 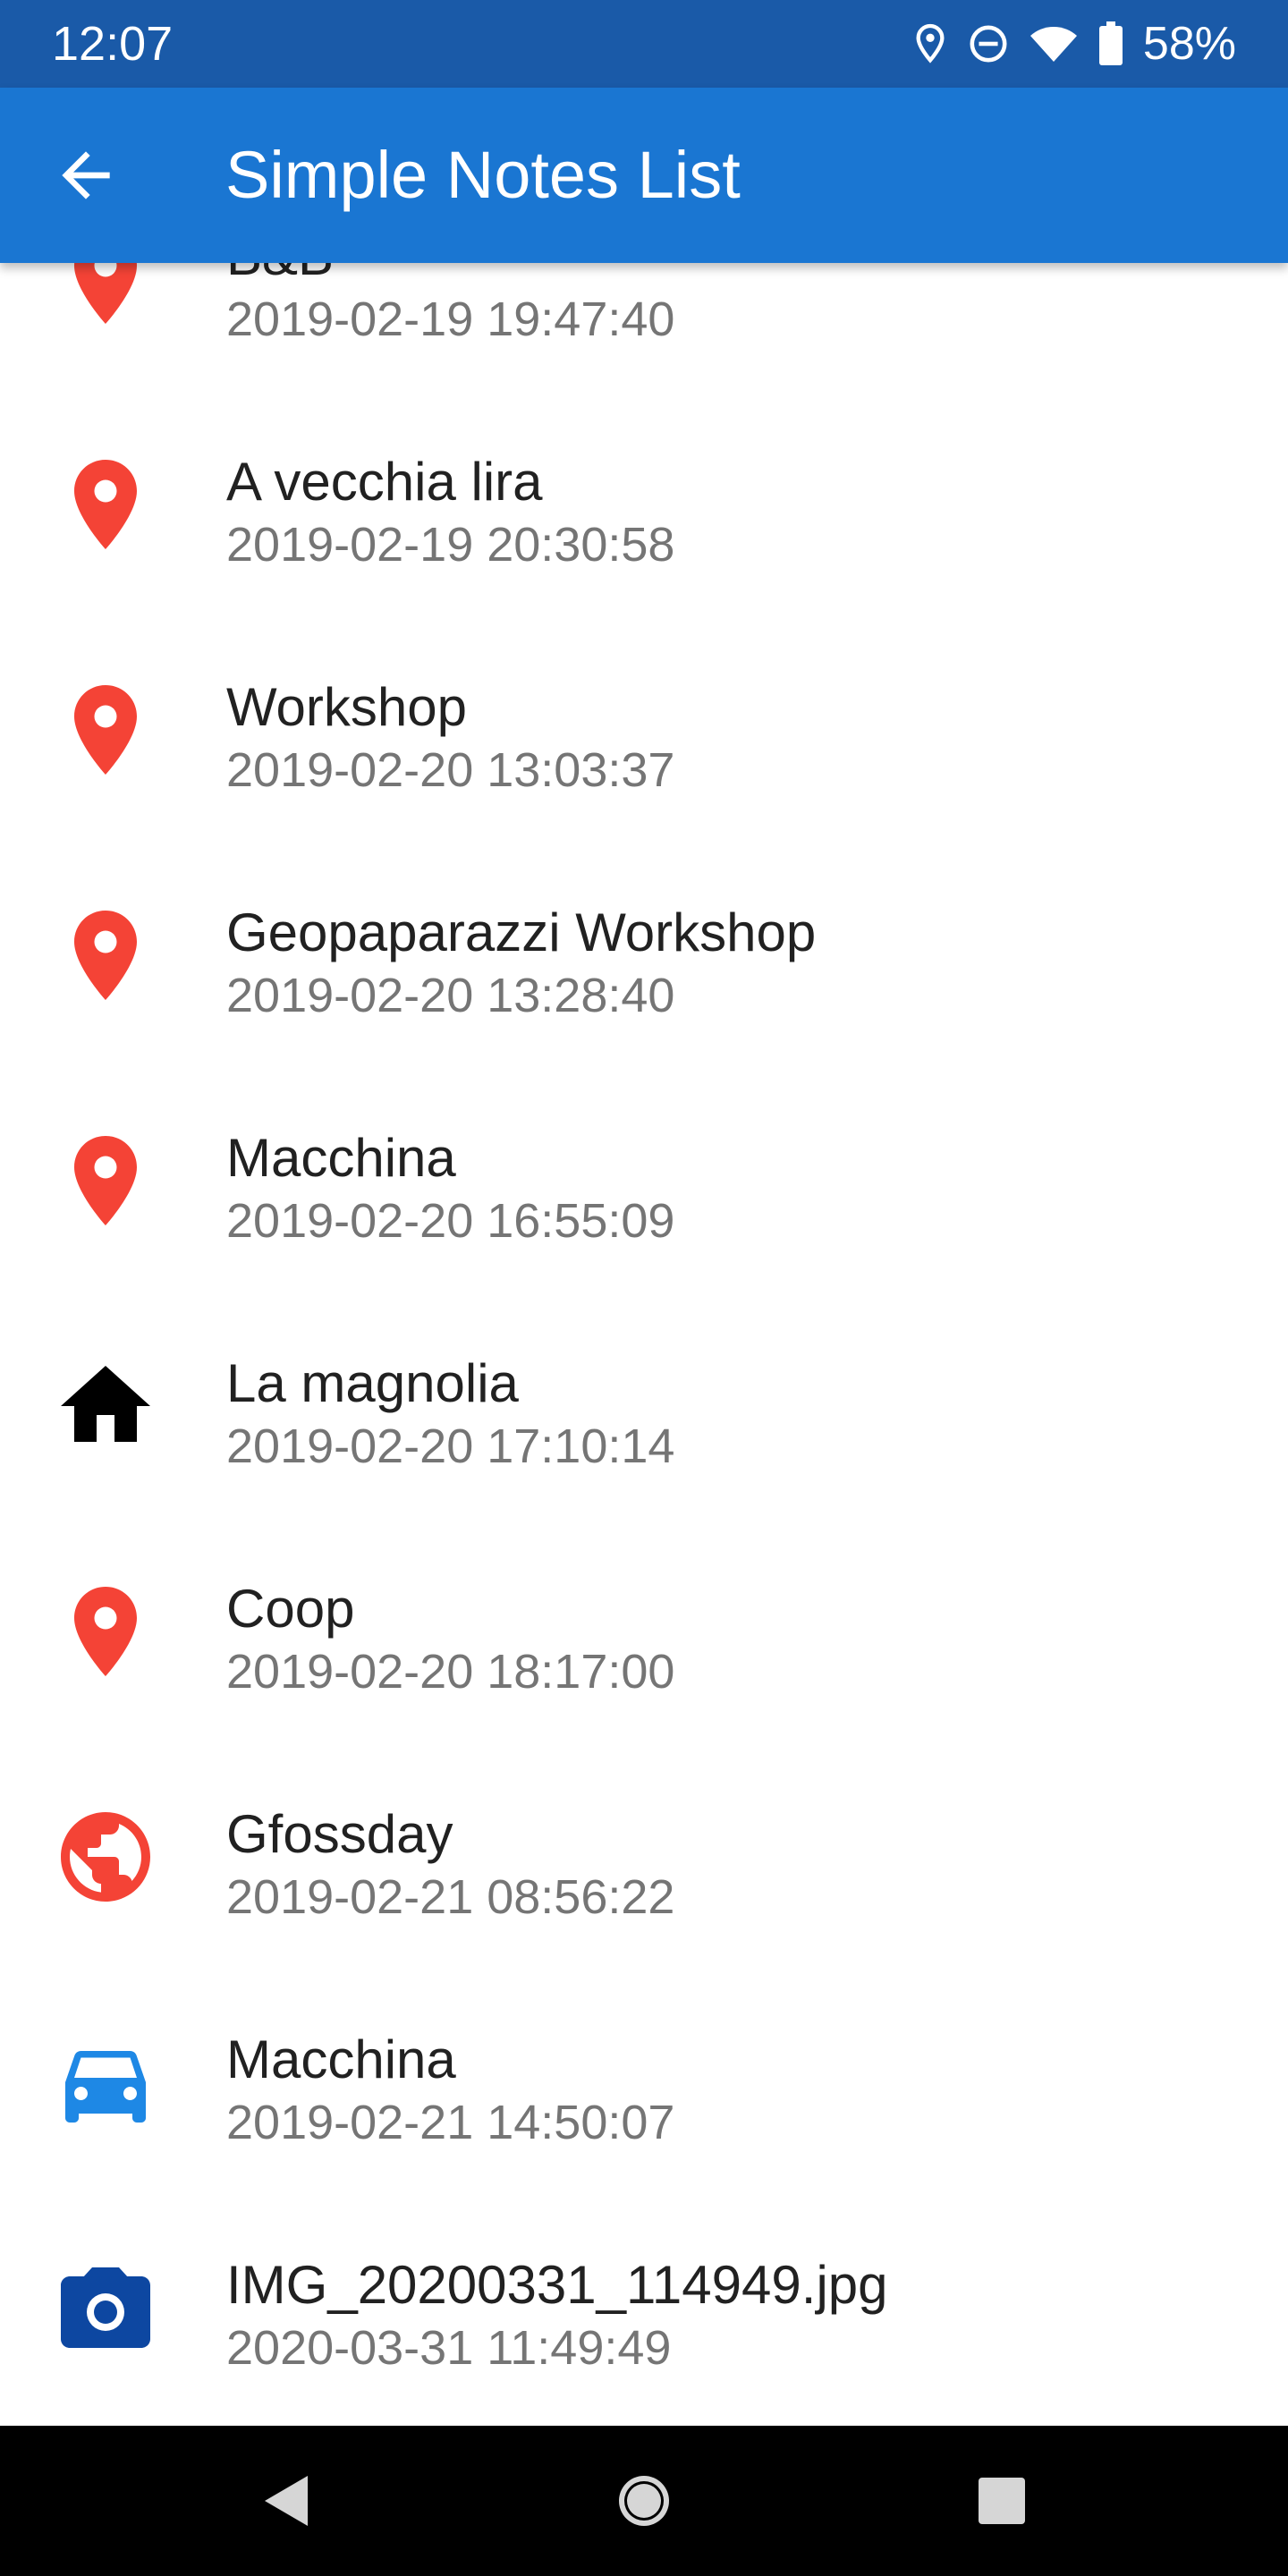 I want to click on status-icons: 58%, so click(x=1074, y=44).